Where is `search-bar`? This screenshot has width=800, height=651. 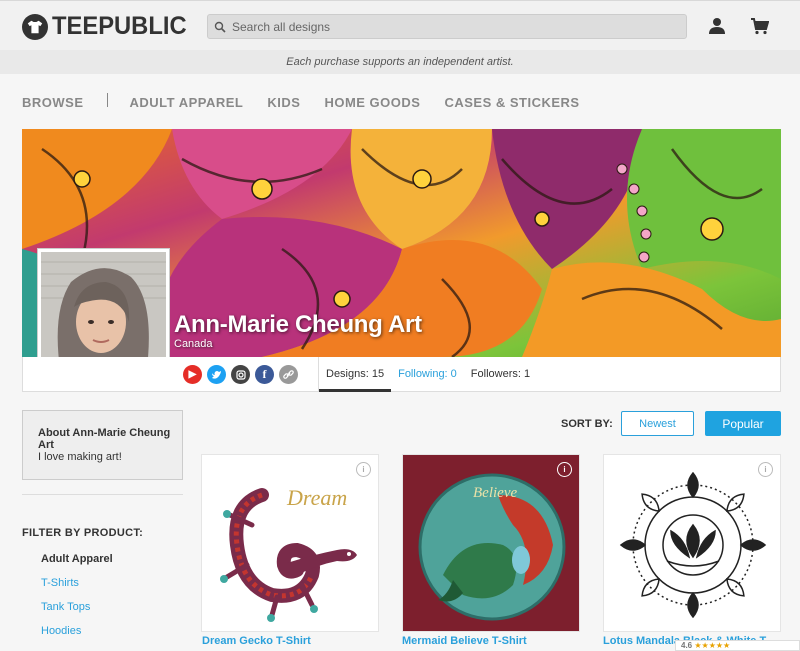
search-bar is located at coordinates (447, 26).